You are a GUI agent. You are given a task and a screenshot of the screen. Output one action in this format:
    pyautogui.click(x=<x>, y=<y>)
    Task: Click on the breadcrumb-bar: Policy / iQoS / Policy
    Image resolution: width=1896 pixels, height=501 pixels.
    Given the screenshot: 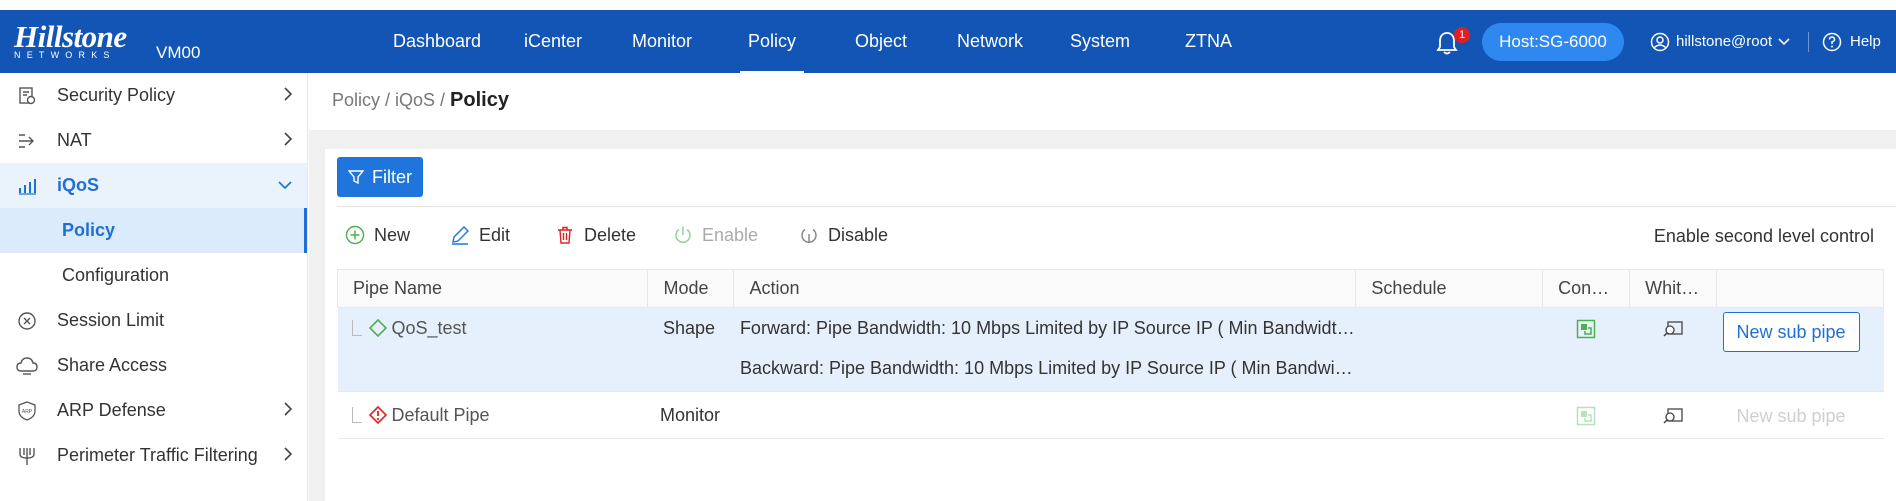 What is the action you would take?
    pyautogui.click(x=1102, y=101)
    